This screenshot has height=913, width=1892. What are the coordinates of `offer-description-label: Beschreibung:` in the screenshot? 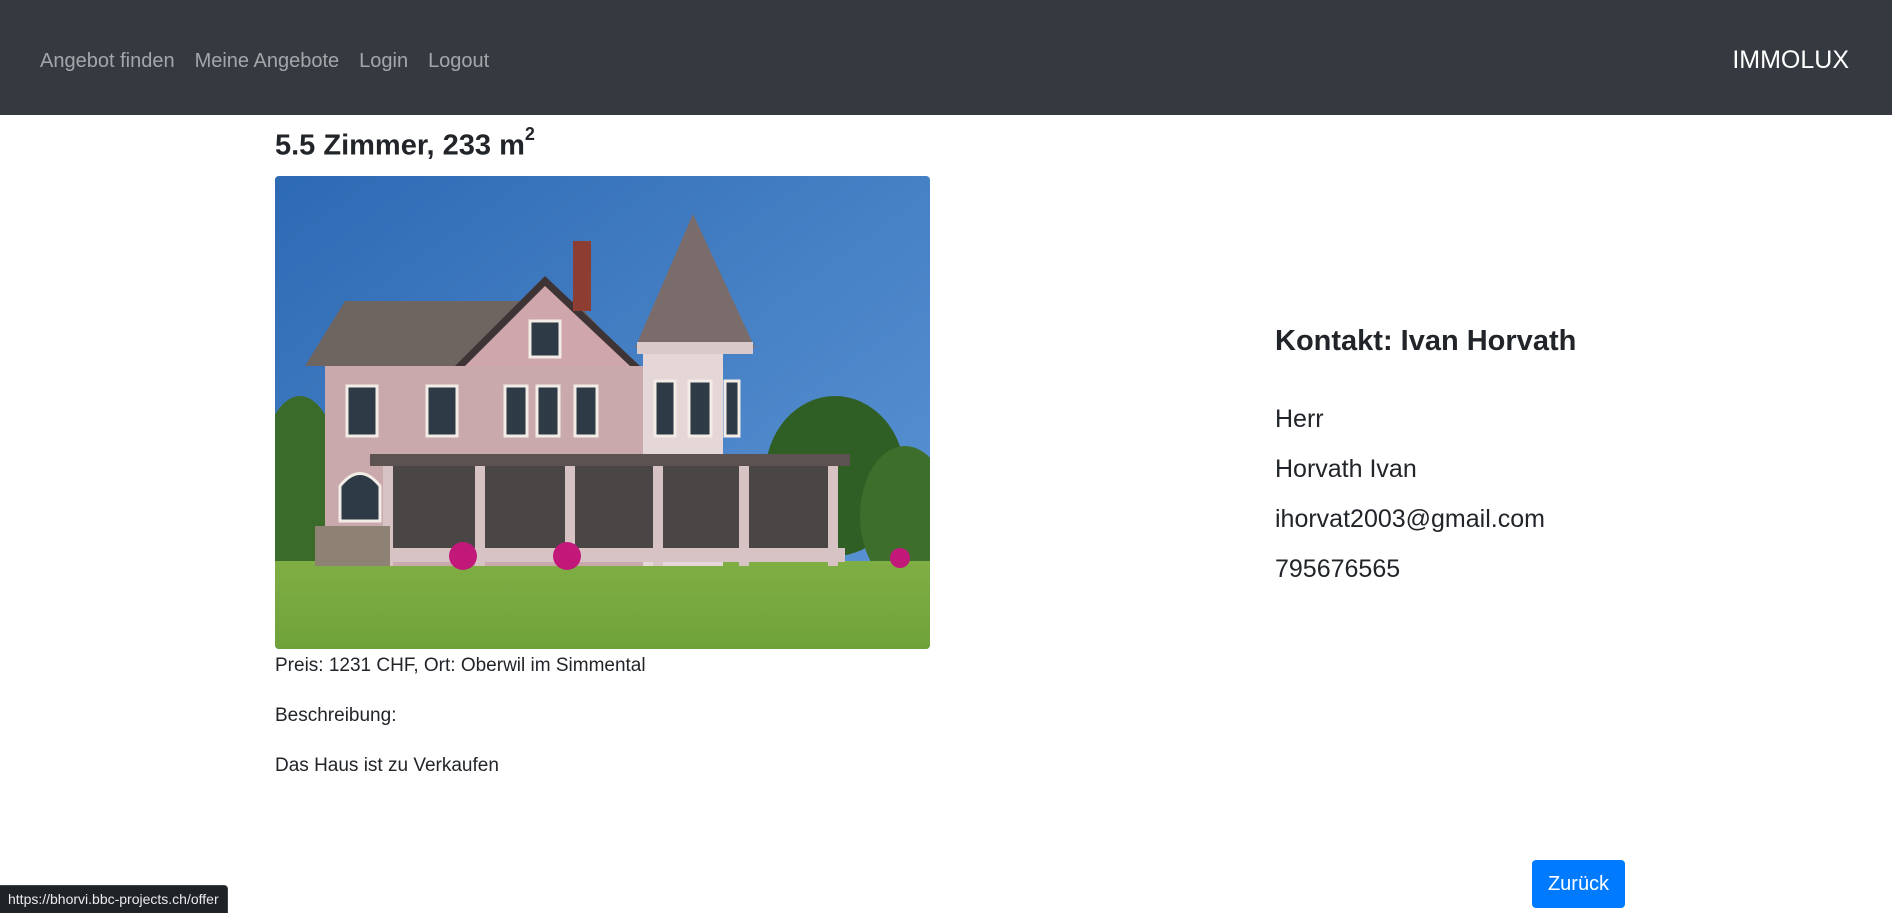 It's located at (336, 715).